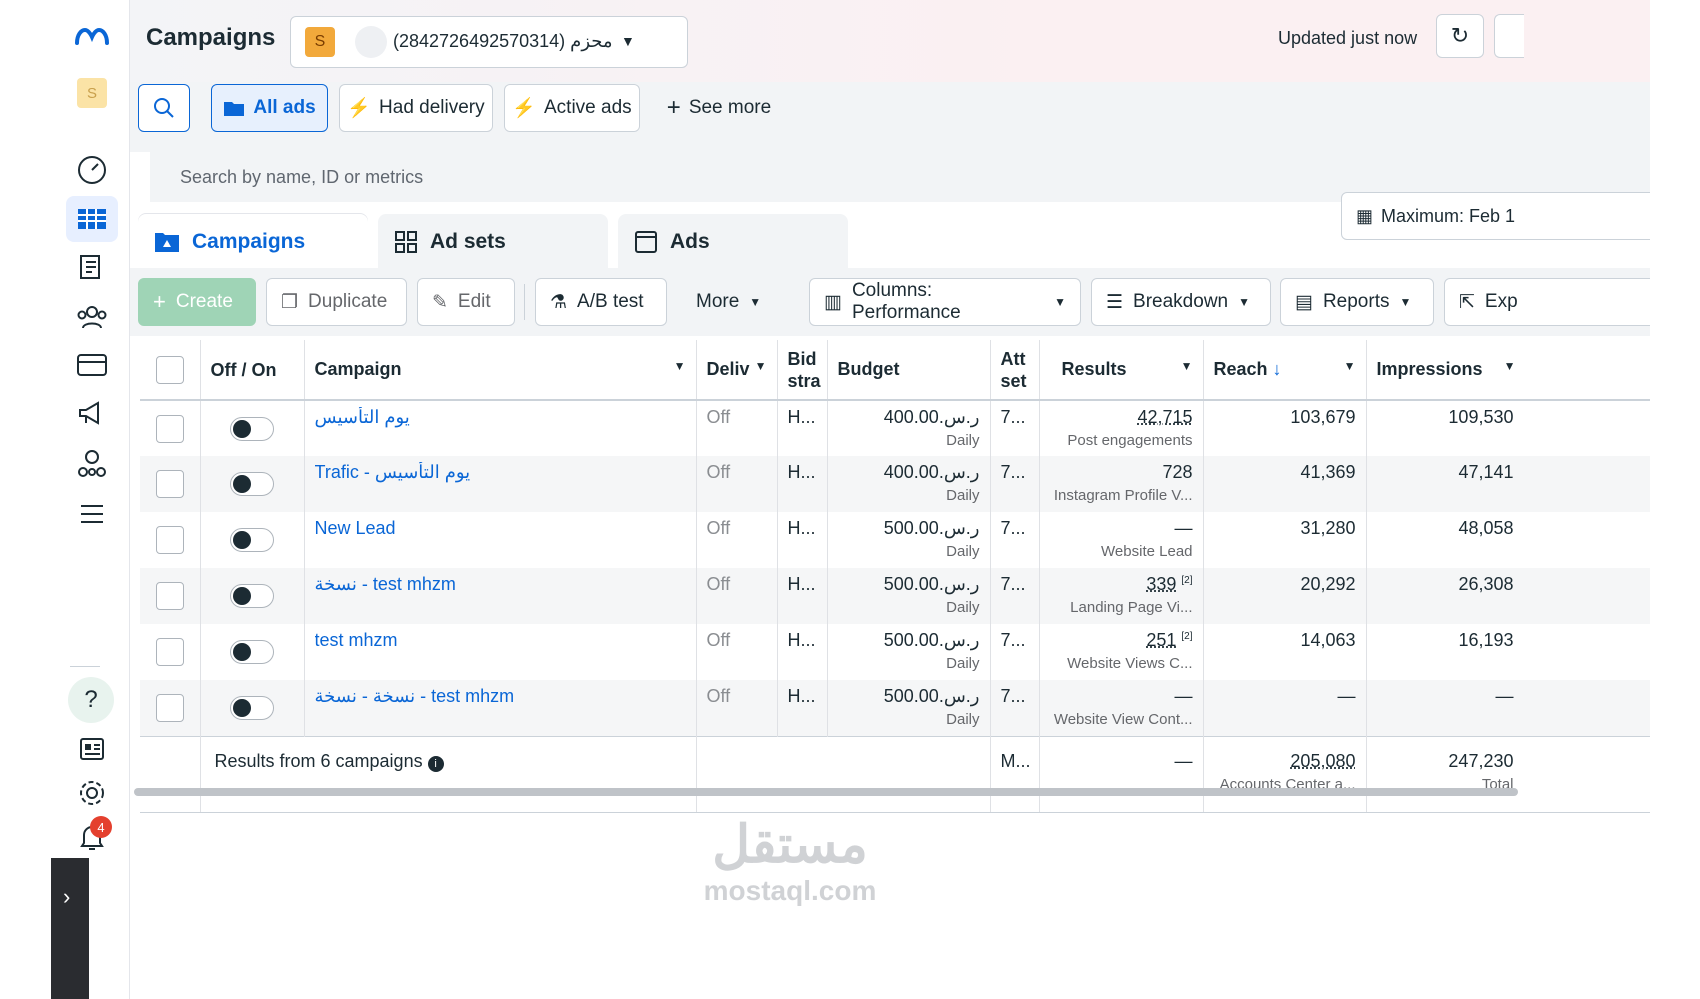 This screenshot has width=1700, height=999. Describe the element at coordinates (790, 890) in the screenshot. I see `watermark-latin: mostaql.com` at that location.